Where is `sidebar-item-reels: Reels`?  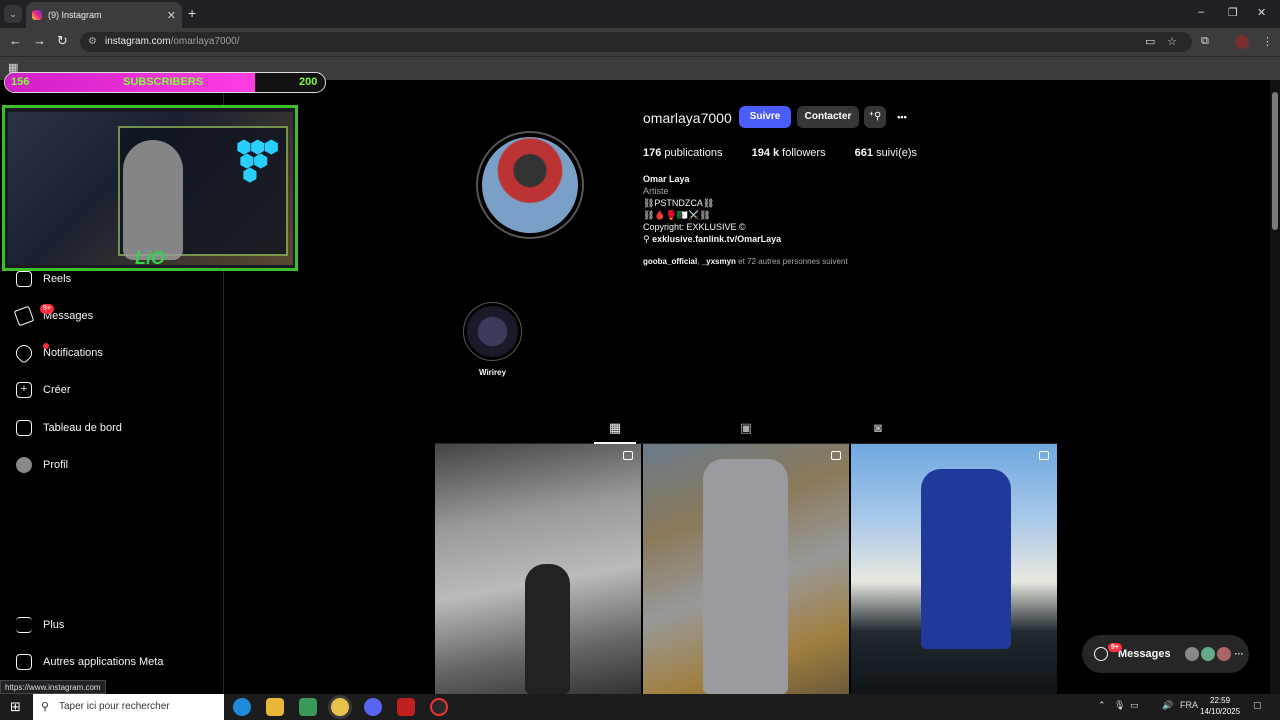 sidebar-item-reels: Reels is located at coordinates (43, 279).